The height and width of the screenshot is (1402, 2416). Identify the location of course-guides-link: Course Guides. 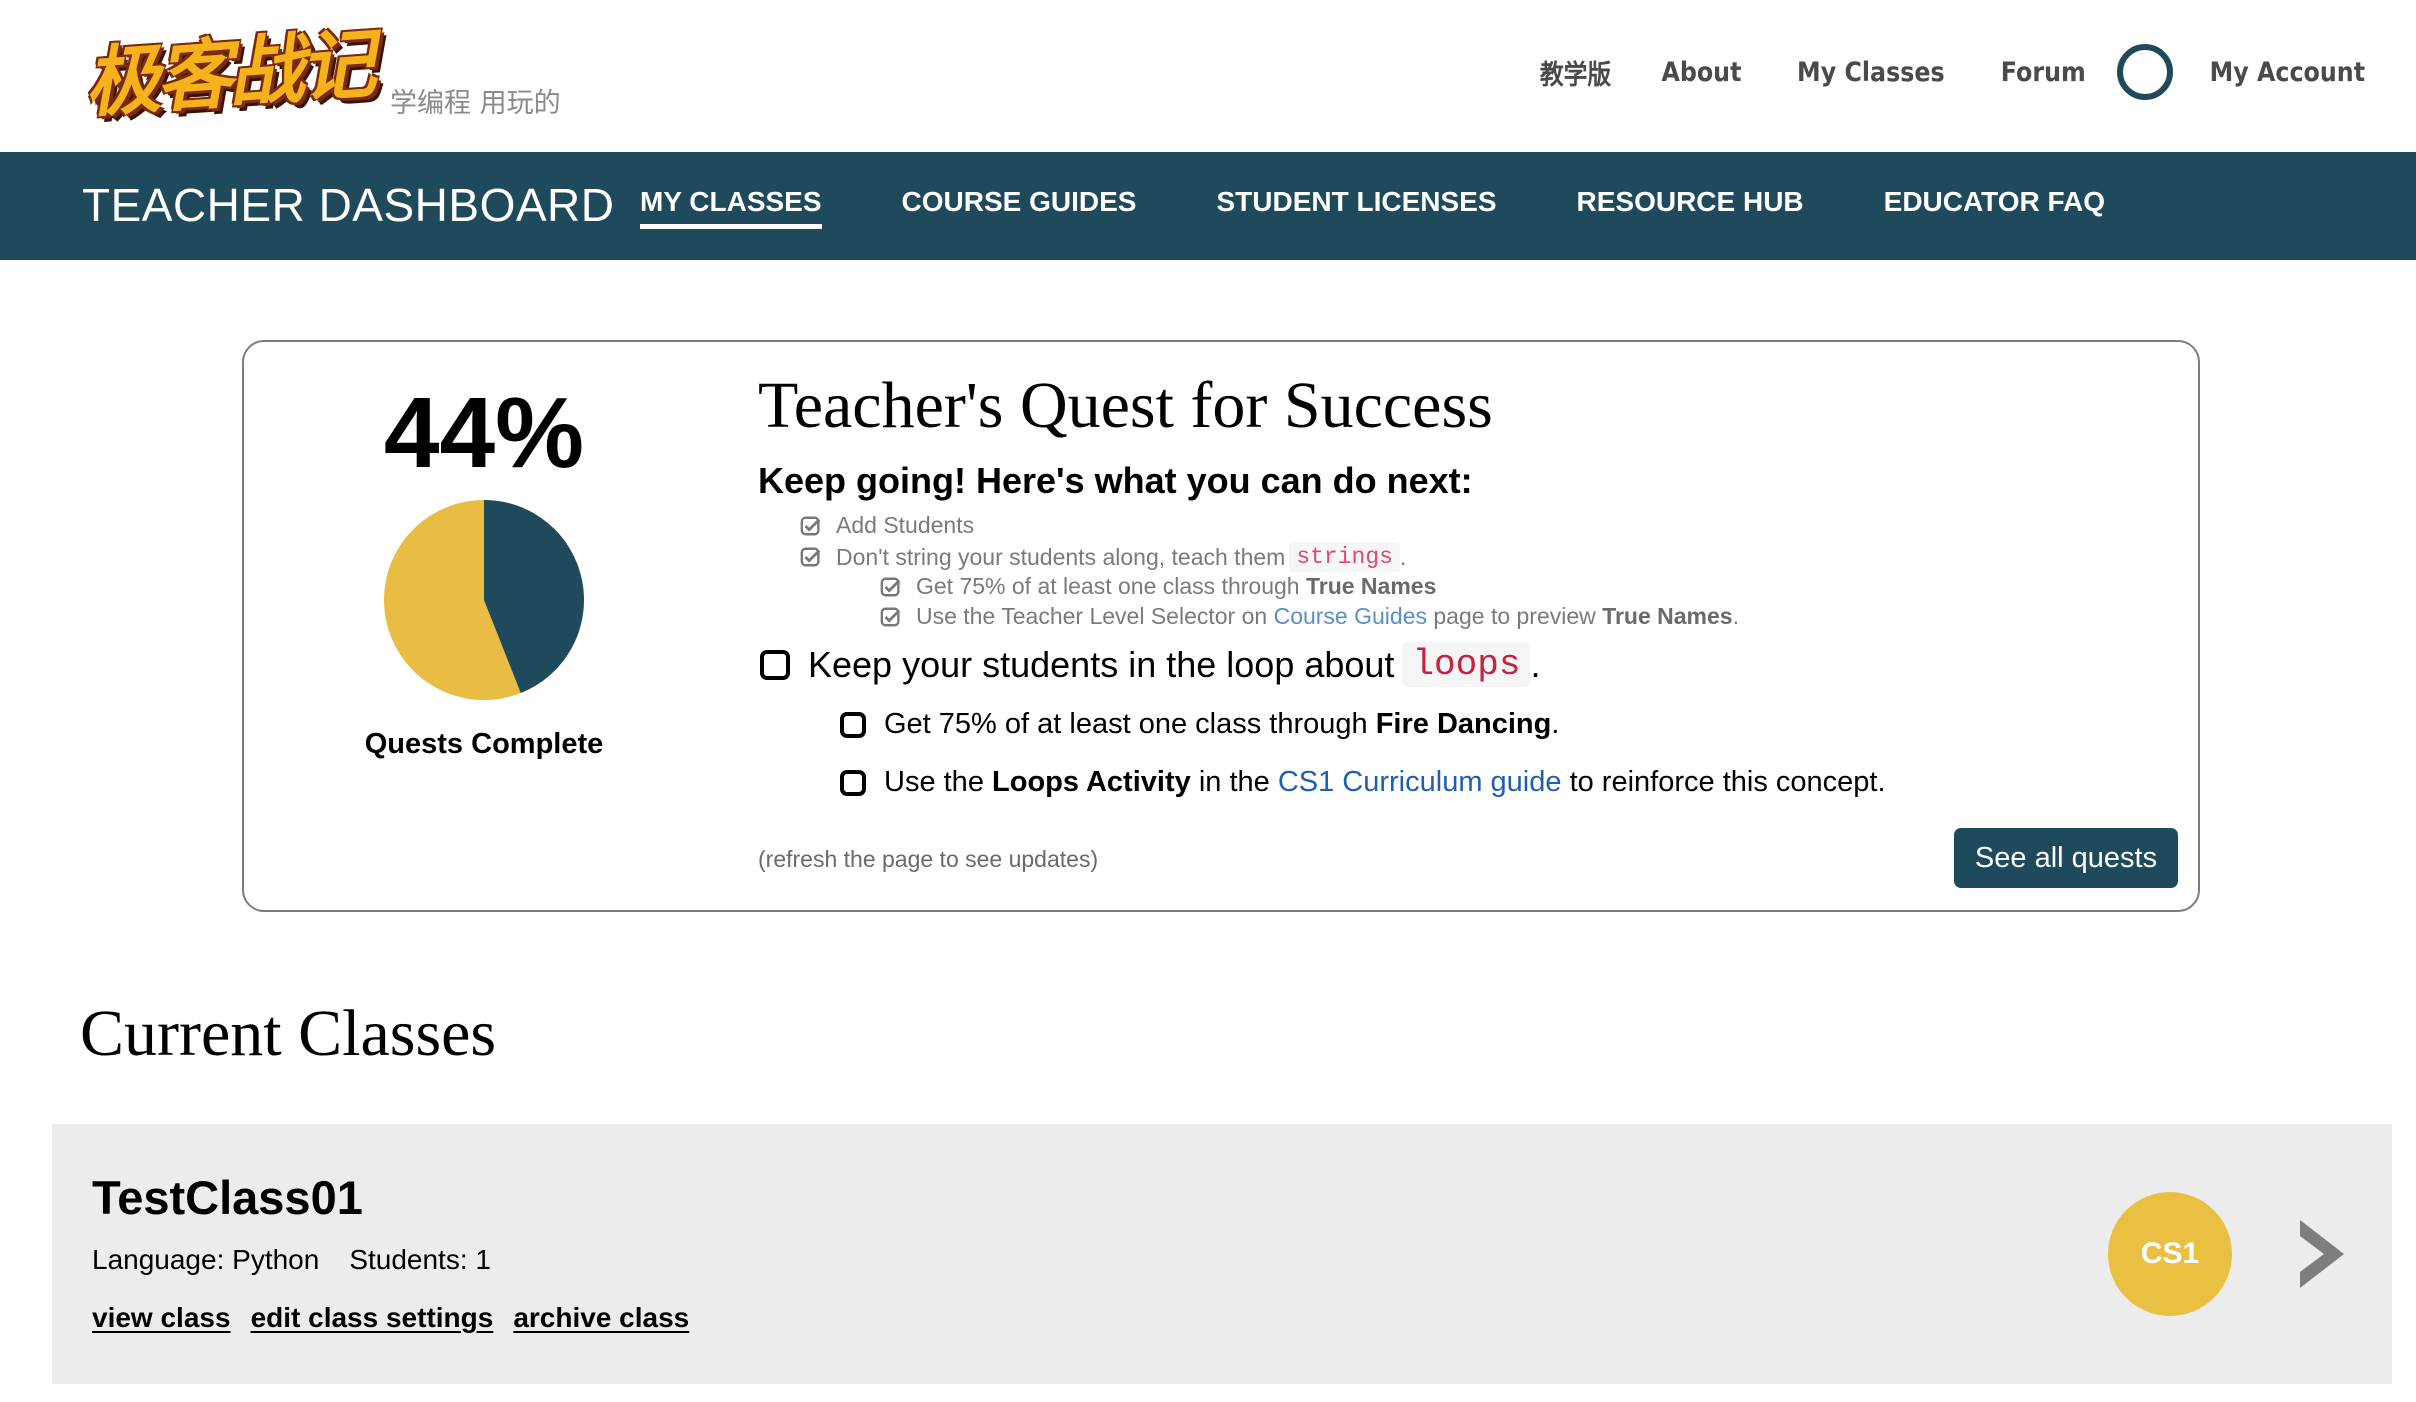
(1350, 616).